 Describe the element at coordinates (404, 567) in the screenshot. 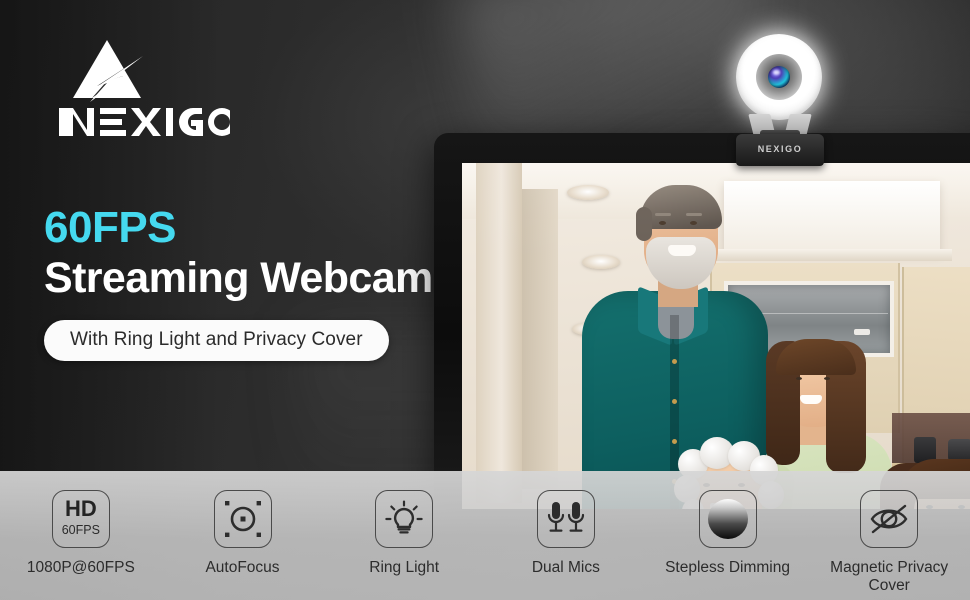

I see `feature-label: Ring Light` at that location.